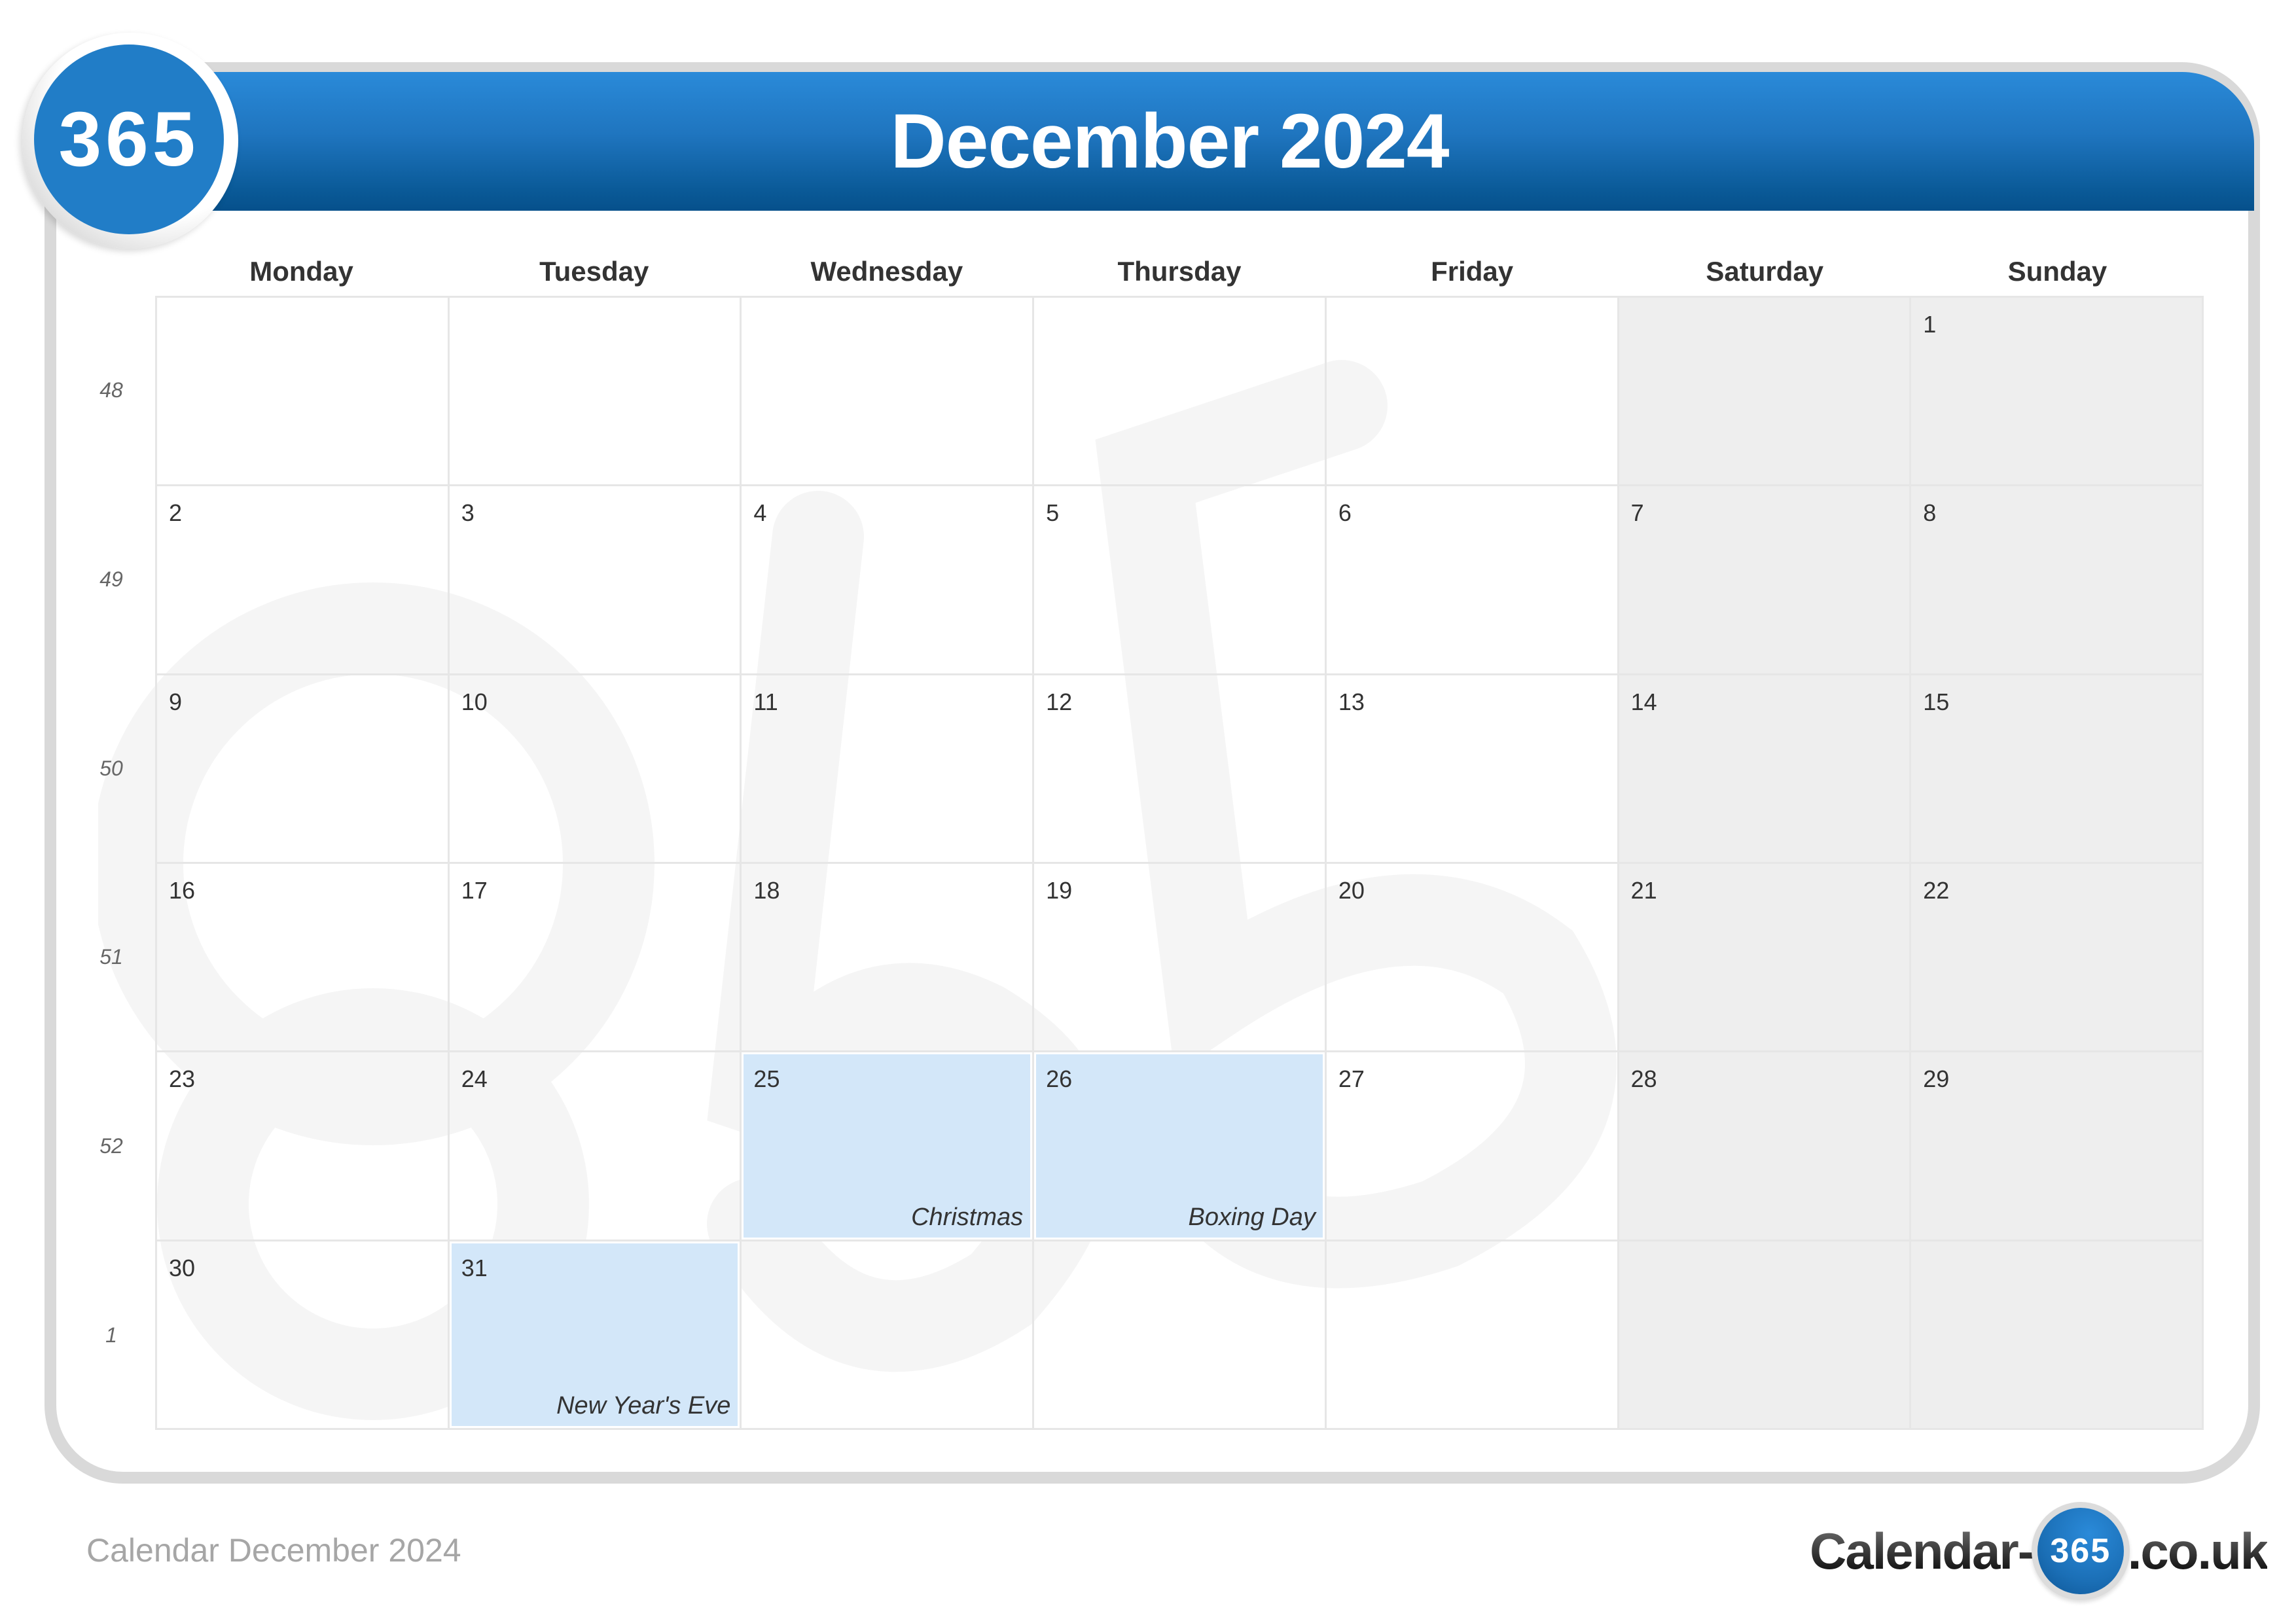 The height and width of the screenshot is (1623, 2296). What do you see at coordinates (888, 580) in the screenshot?
I see `day-cell: 4` at bounding box center [888, 580].